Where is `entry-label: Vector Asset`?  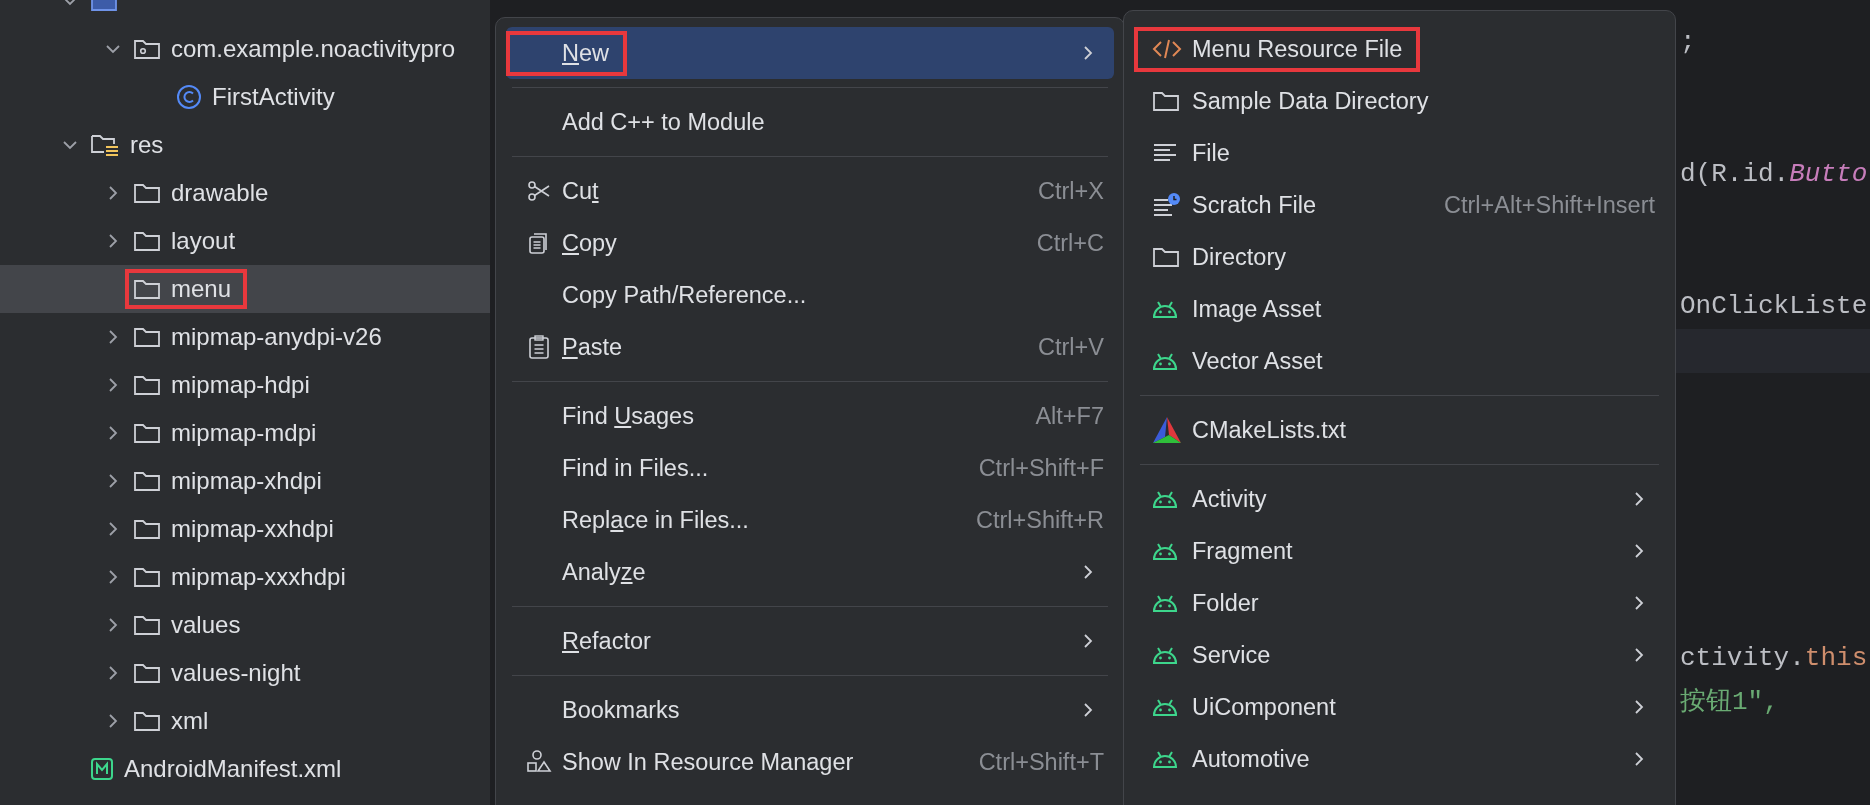
entry-label: Vector Asset is located at coordinates (1257, 361).